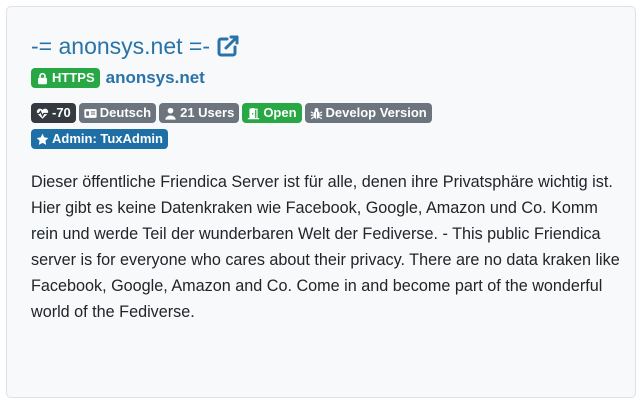 The width and height of the screenshot is (640, 402). I want to click on url-row: HTTPS anonsys.net, so click(321, 78).